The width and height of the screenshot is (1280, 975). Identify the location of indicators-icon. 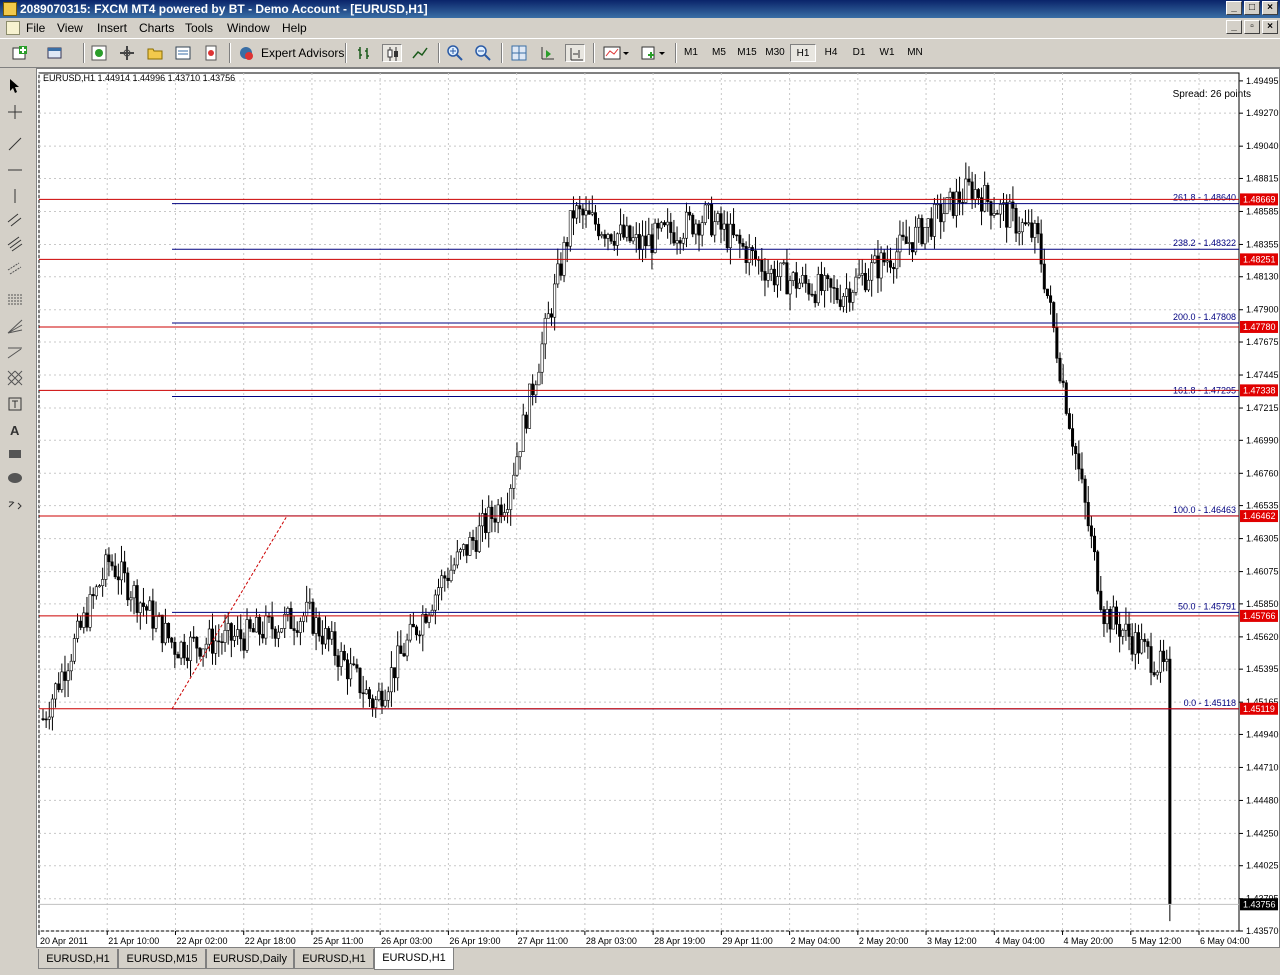
(616, 53).